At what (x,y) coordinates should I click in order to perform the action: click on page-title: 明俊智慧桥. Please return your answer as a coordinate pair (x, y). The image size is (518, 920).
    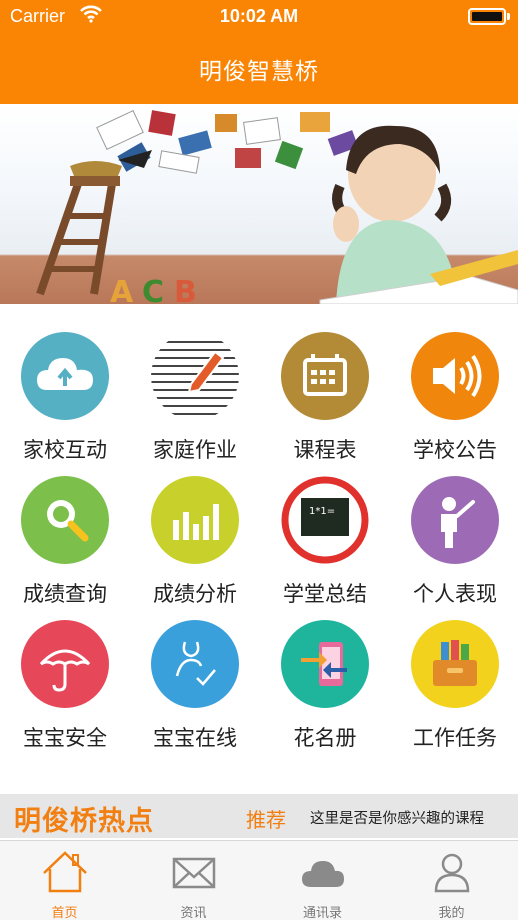
    Looking at the image, I should click on (259, 72).